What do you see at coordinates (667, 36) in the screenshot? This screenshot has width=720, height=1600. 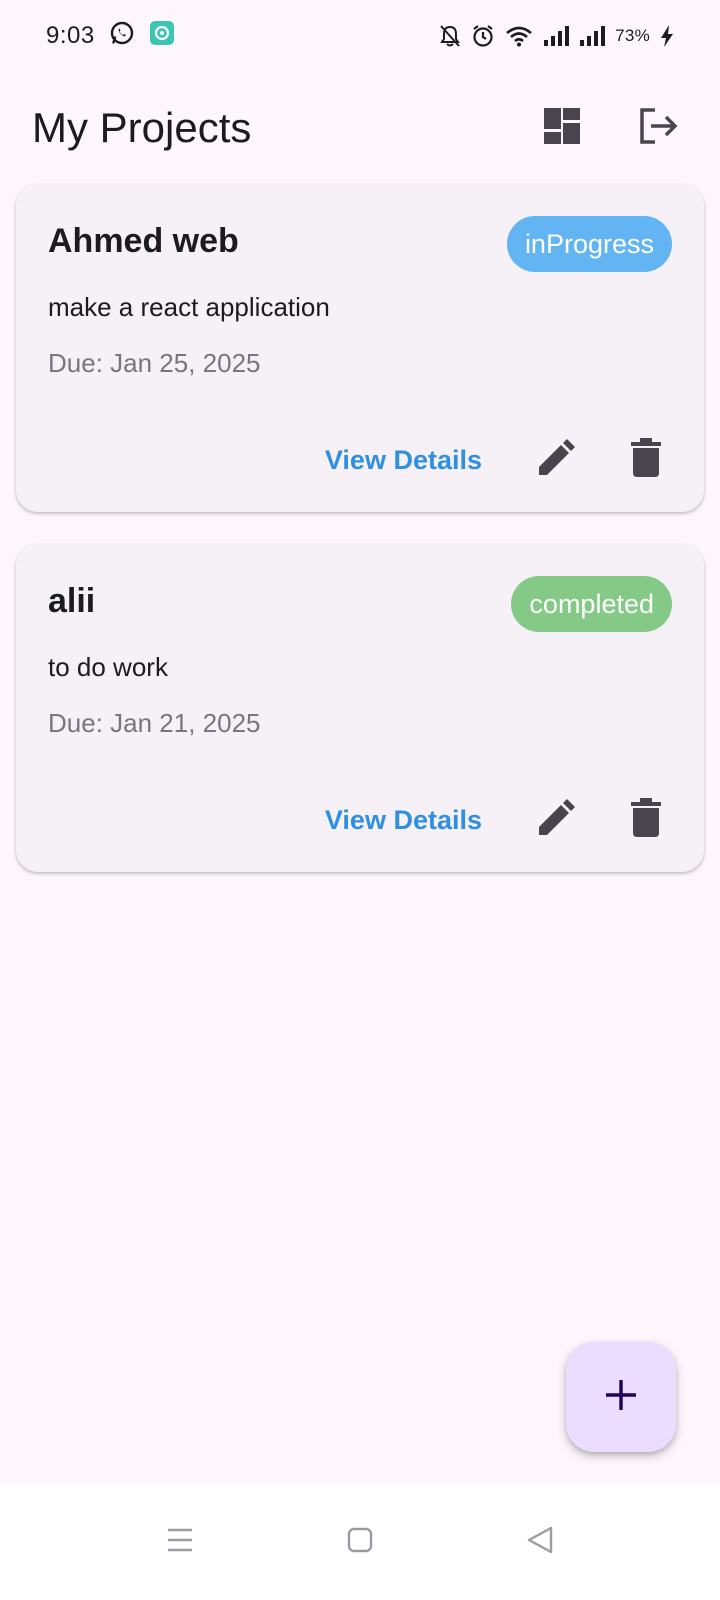 I see `charging-icon` at bounding box center [667, 36].